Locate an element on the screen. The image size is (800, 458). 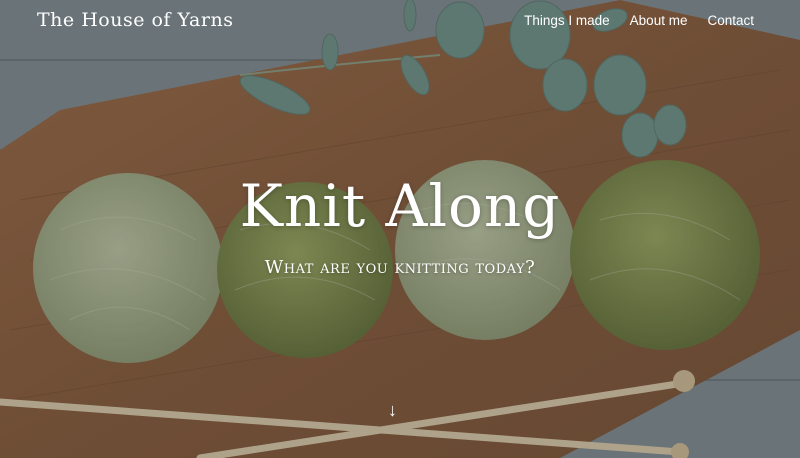
arrow-down-icon: ↓ is located at coordinates (392, 410).